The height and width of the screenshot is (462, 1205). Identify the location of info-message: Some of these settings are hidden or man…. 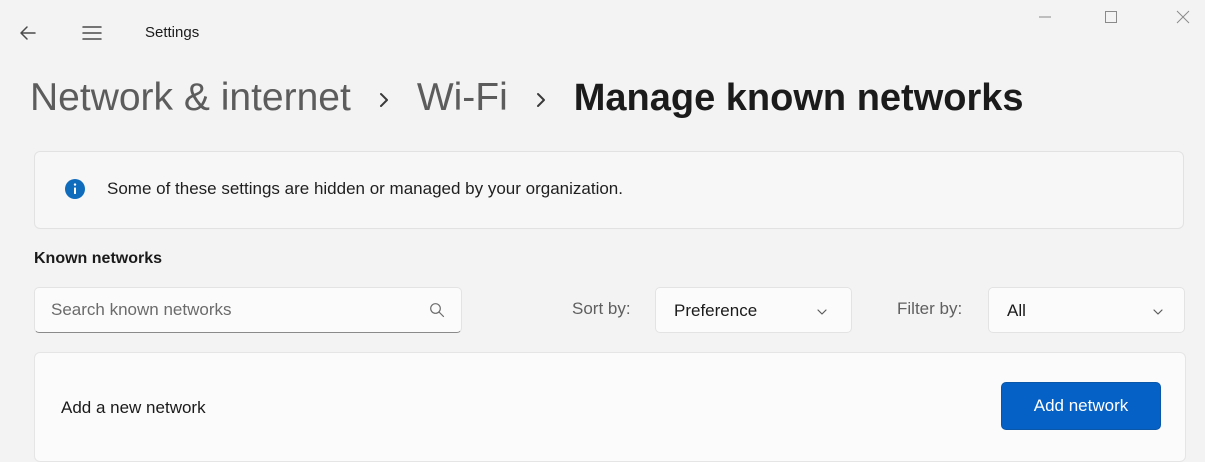
(365, 188).